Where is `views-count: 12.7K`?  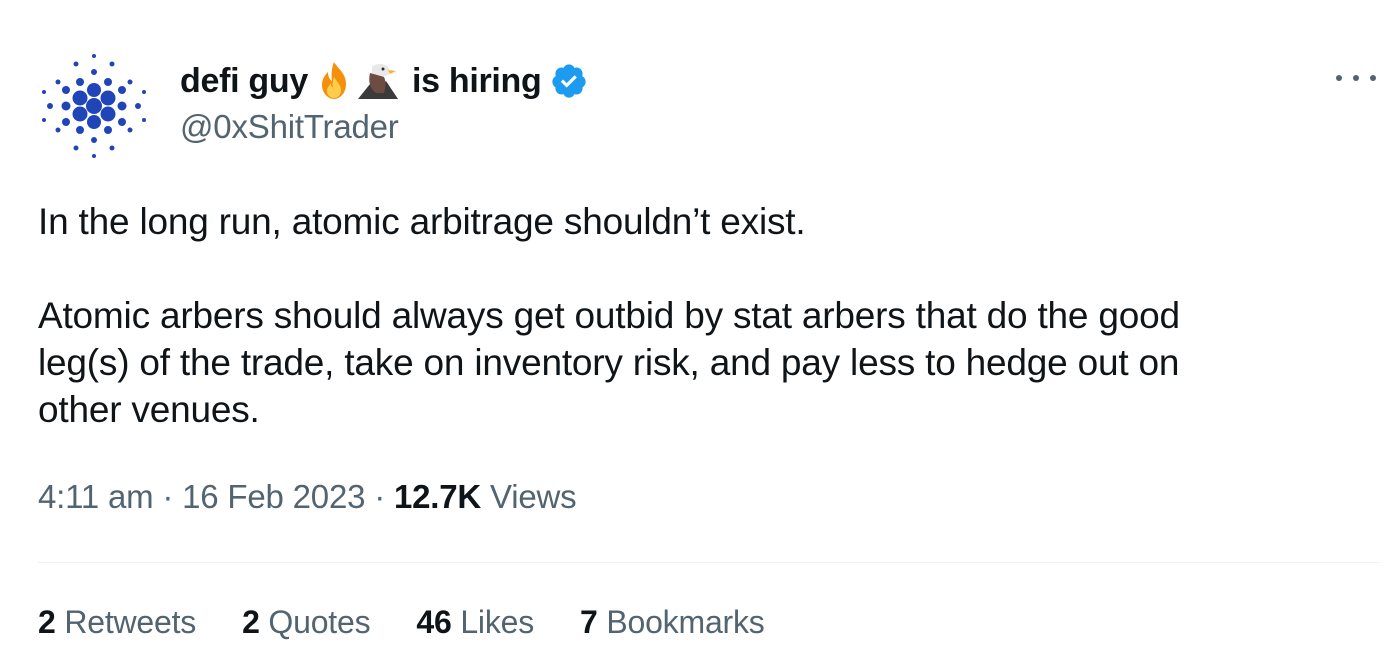 views-count: 12.7K is located at coordinates (437, 496).